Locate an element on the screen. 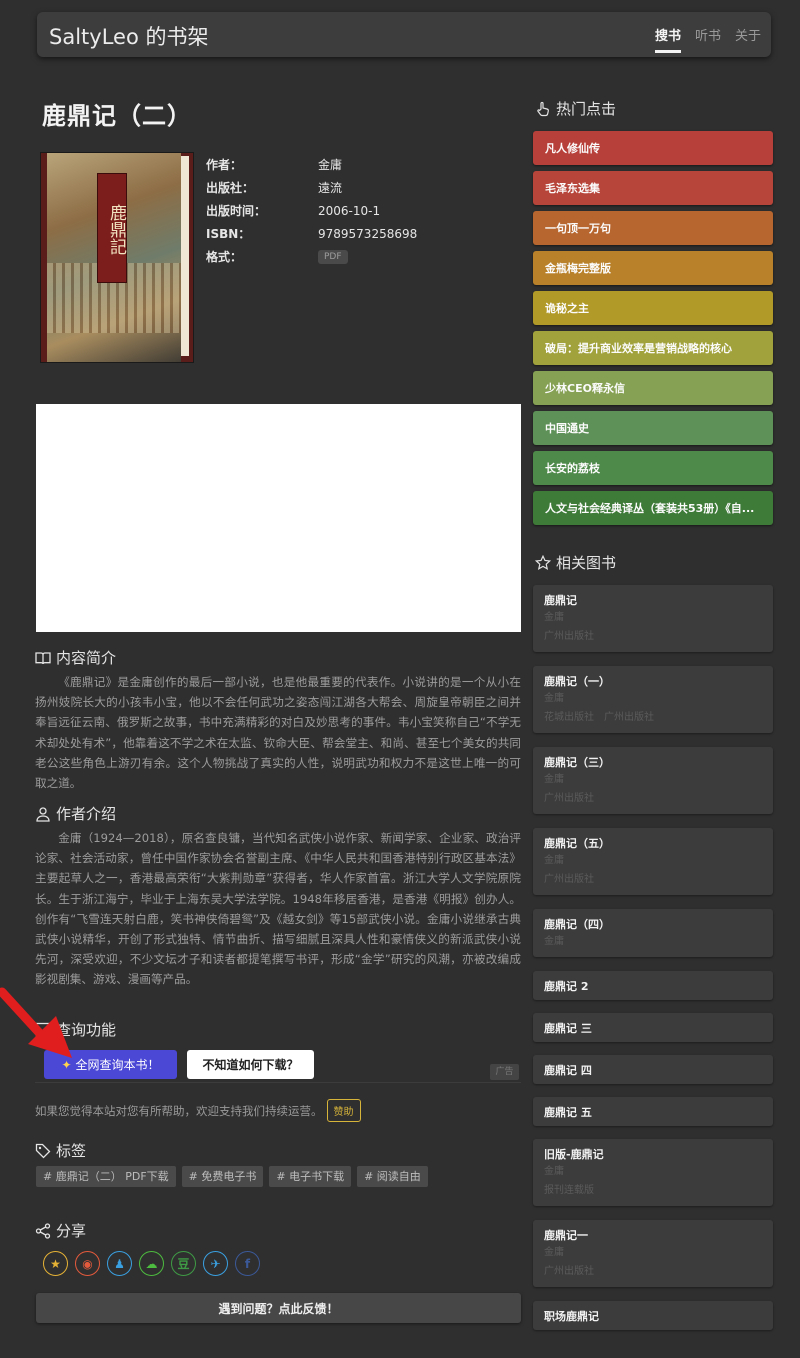 The image size is (800, 1358). site-brand: SaltyLeo 的书架 is located at coordinates (128, 36).